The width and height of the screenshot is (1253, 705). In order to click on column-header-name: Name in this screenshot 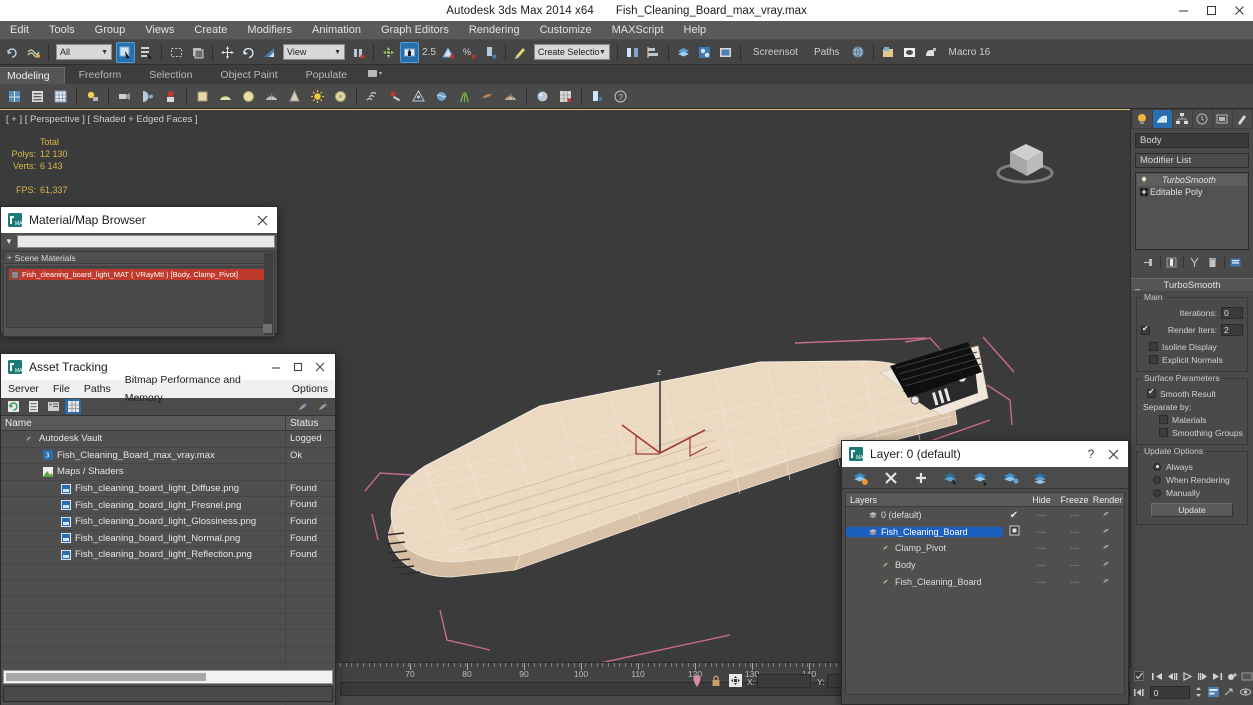, I will do `click(143, 423)`.